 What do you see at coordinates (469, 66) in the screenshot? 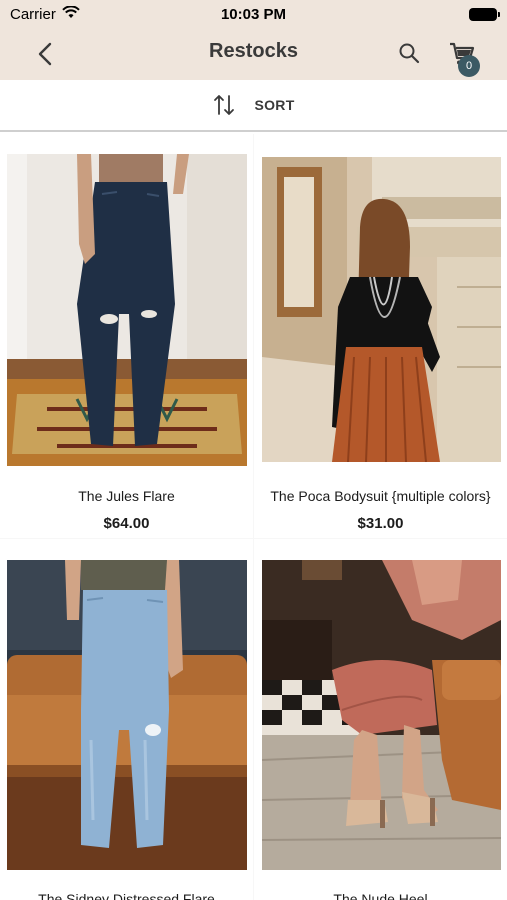
I see `cart-count-badge: 0` at bounding box center [469, 66].